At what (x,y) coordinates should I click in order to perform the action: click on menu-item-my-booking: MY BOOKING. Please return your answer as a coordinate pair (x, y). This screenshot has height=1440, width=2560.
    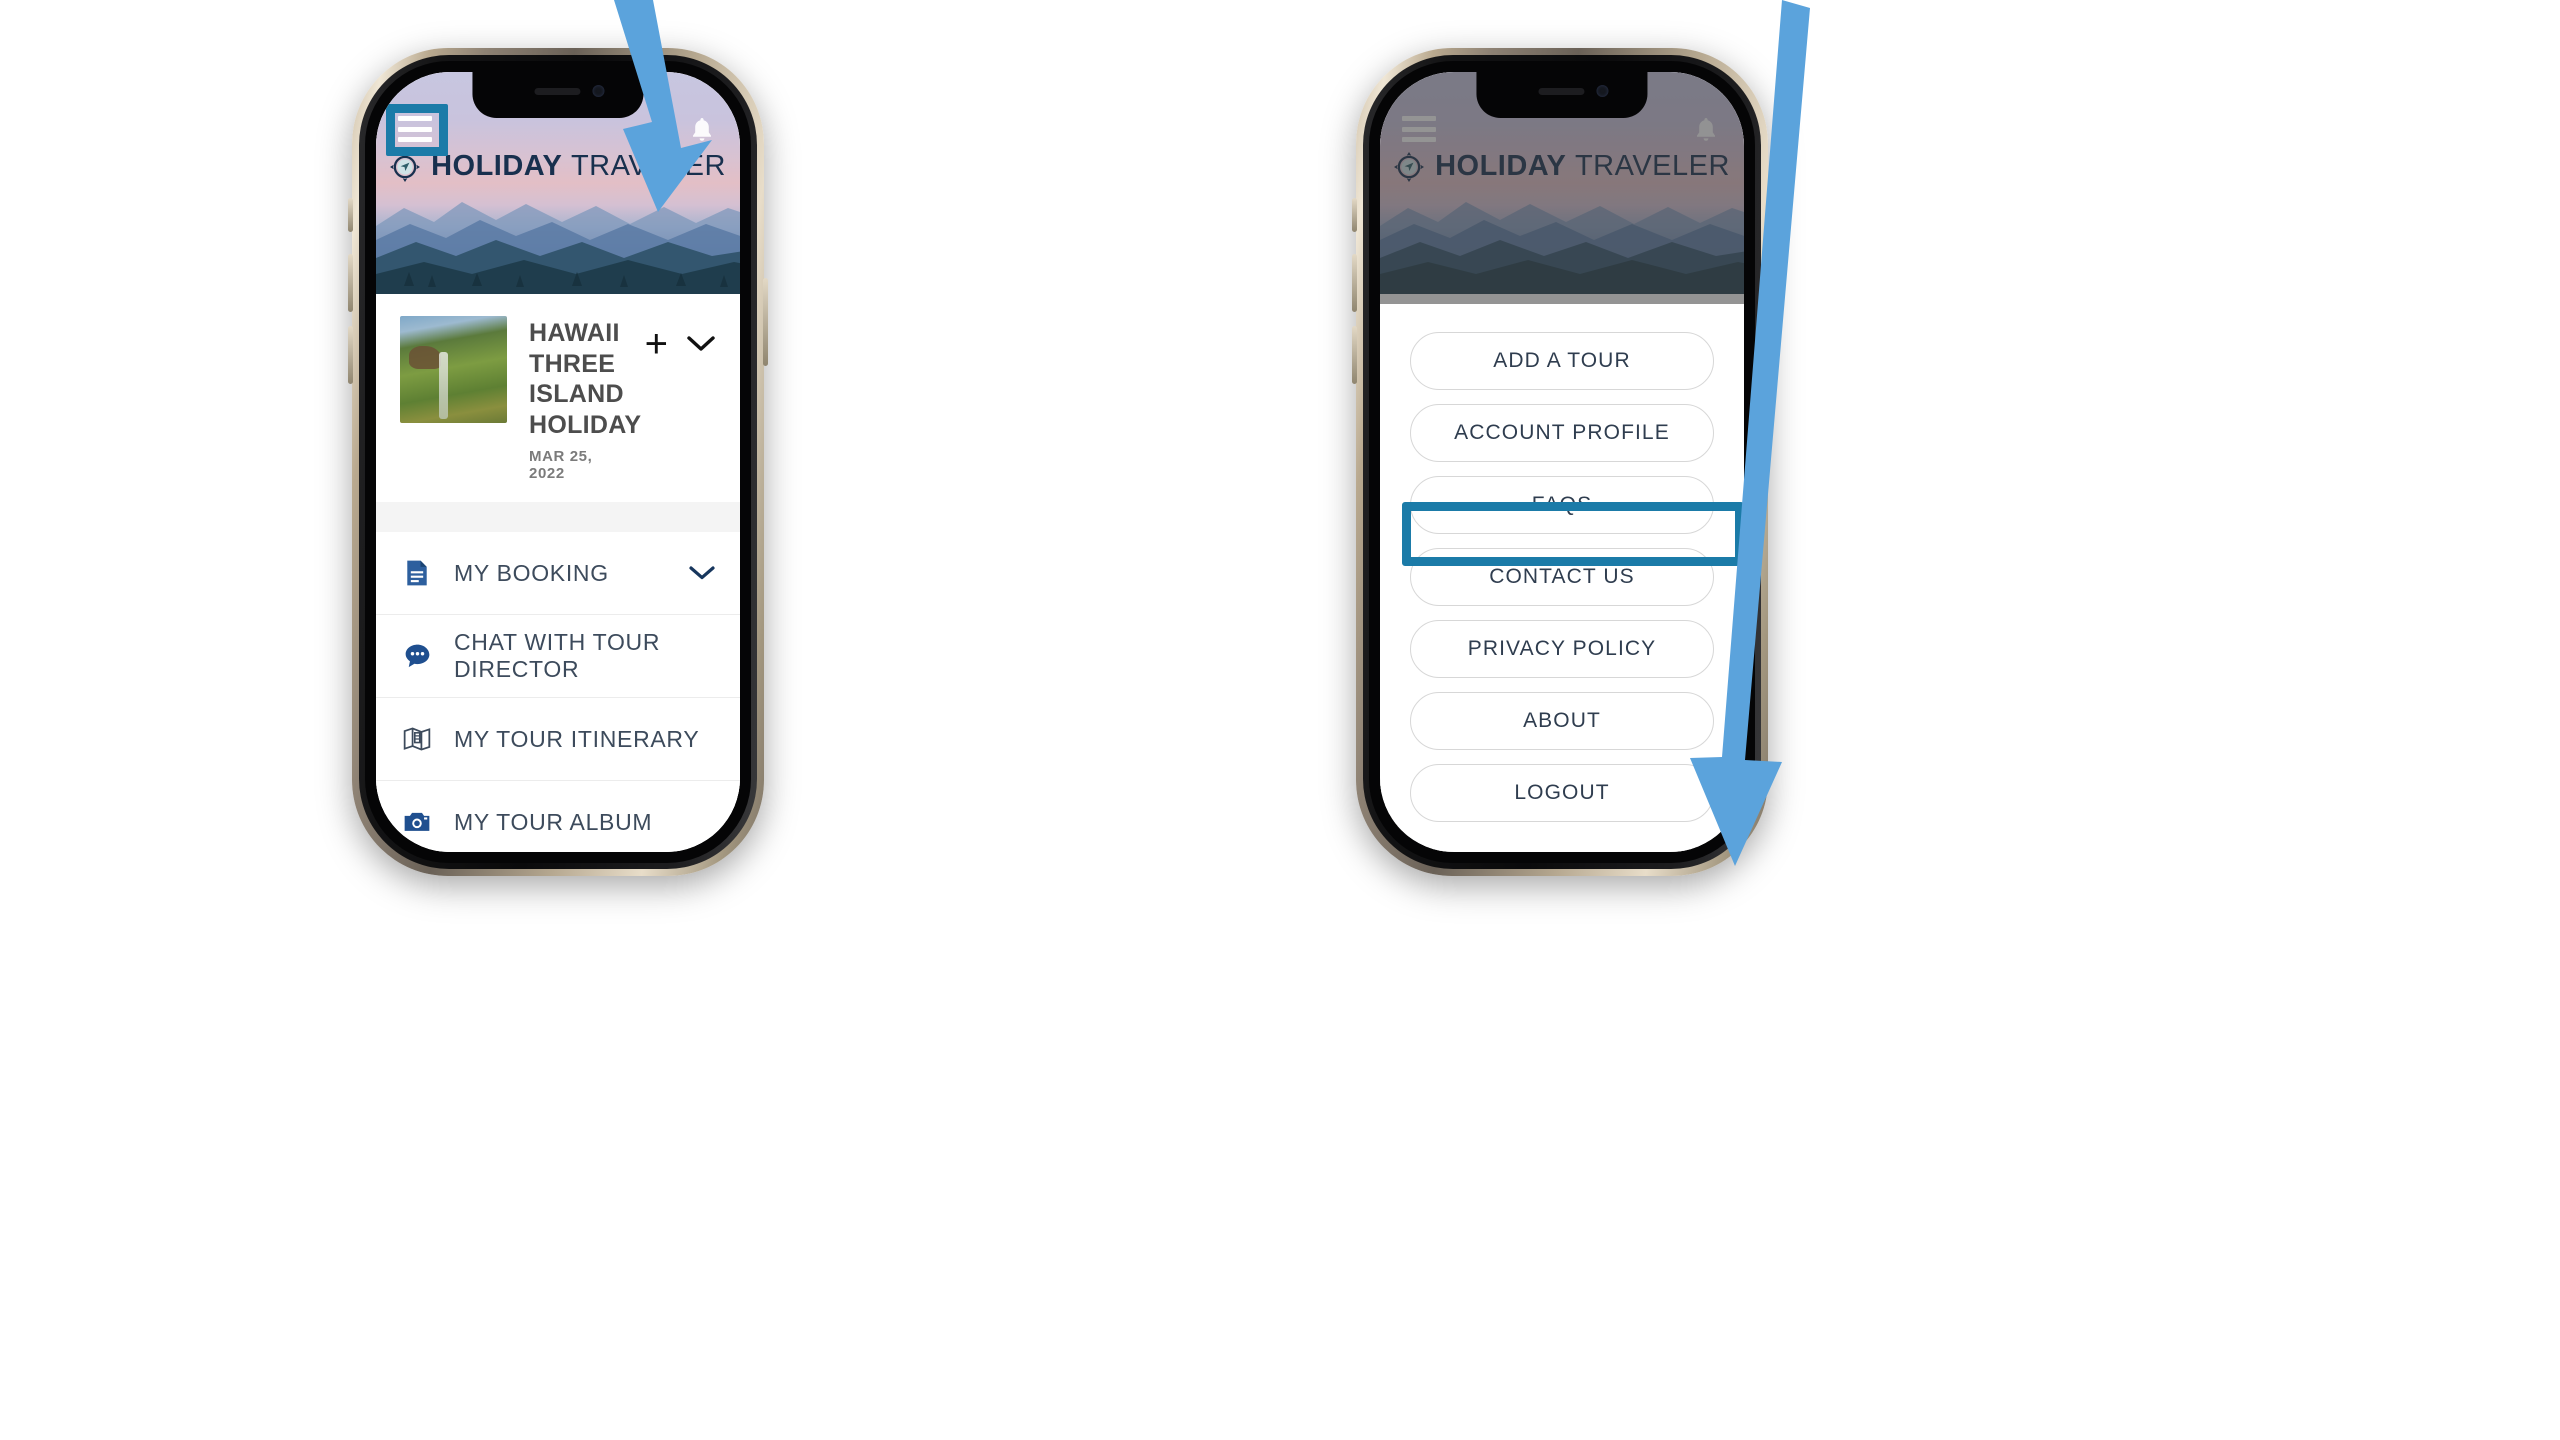
    Looking at the image, I should click on (558, 573).